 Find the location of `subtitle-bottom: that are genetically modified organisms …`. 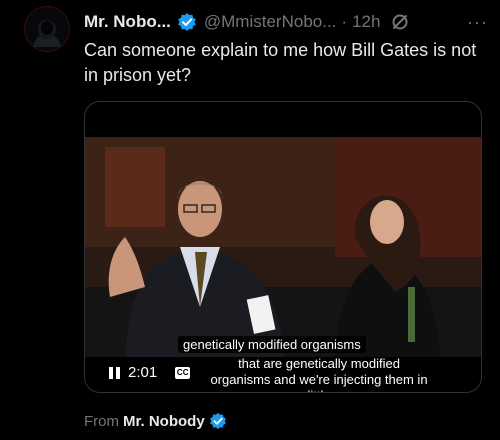

subtitle-bottom: that are genetically modified organisms … is located at coordinates (319, 374).